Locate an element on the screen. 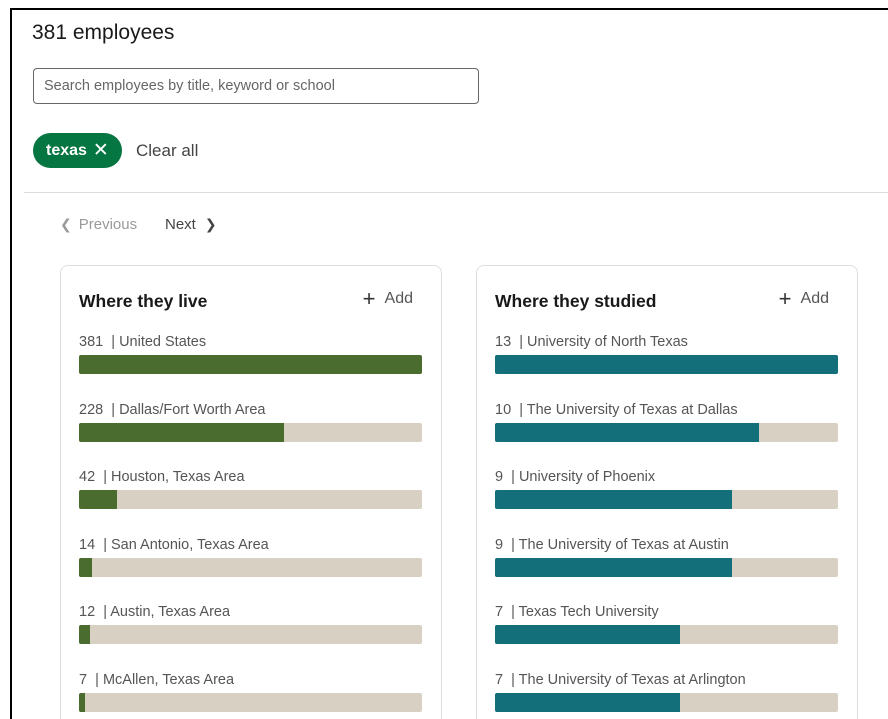 Image resolution: width=888 pixels, height=719 pixels. facet-row-label: 381 | United States is located at coordinates (251, 342).